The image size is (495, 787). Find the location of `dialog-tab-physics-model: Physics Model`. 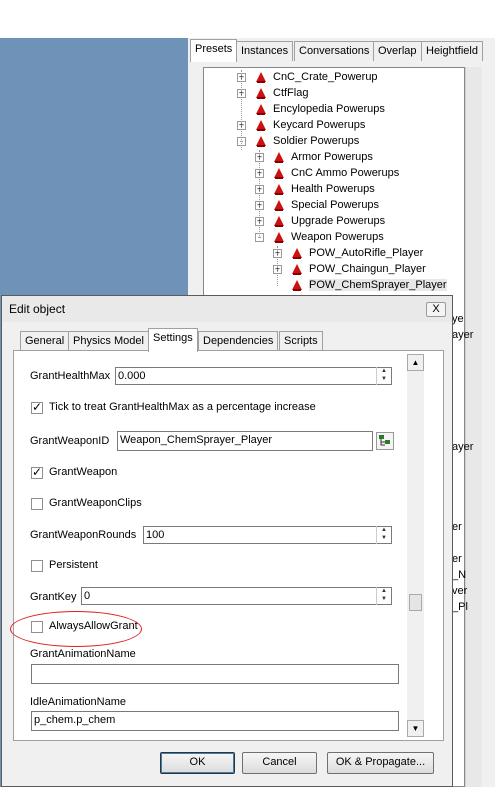

dialog-tab-physics-model: Physics Model is located at coordinates (108, 341).